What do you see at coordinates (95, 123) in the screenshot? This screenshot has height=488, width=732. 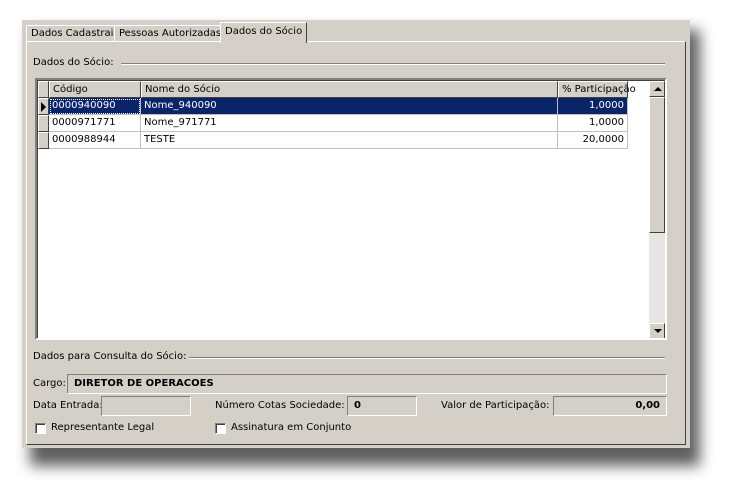 I see `cell-codigo: 0000971771` at bounding box center [95, 123].